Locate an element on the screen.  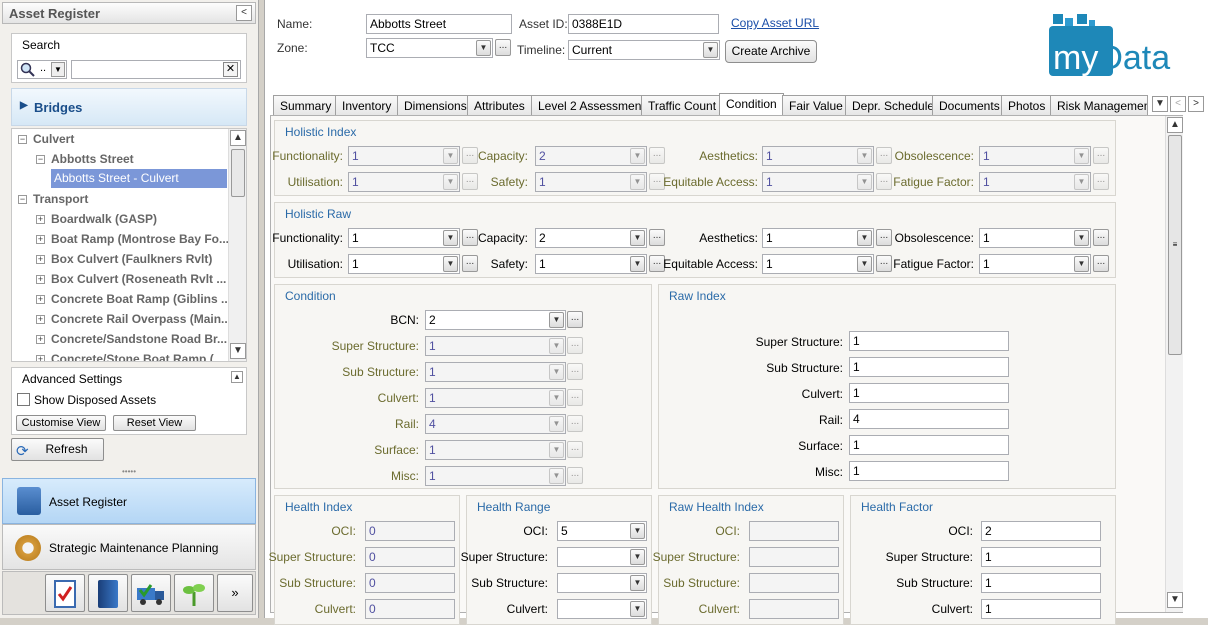
customise-view-button: Customise View is located at coordinates (61, 423).